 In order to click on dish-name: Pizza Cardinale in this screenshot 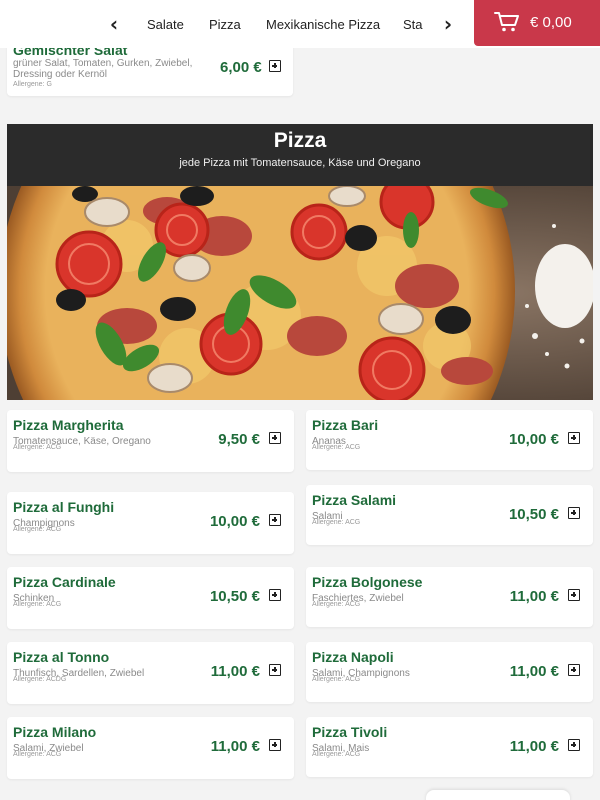, I will do `click(64, 582)`.